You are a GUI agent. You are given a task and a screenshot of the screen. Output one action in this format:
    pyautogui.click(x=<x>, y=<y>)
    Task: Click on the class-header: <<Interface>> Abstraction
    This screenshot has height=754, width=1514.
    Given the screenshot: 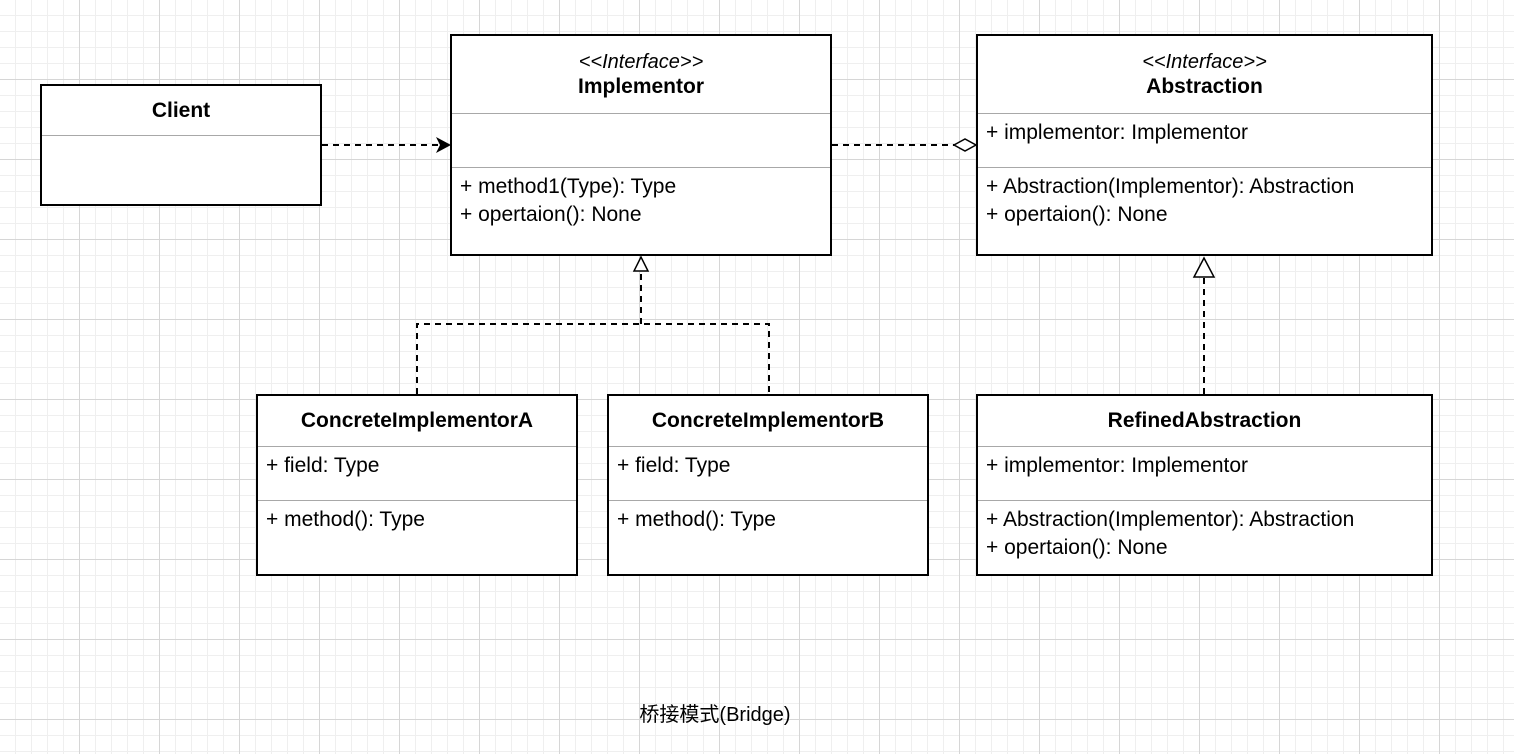 What is the action you would take?
    pyautogui.click(x=1204, y=75)
    